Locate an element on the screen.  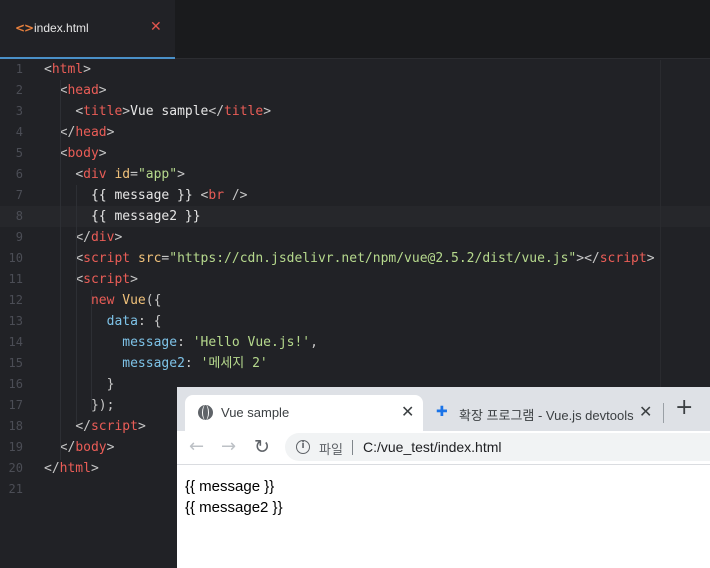
code-token: {{ message2 }} is located at coordinates (122, 216).